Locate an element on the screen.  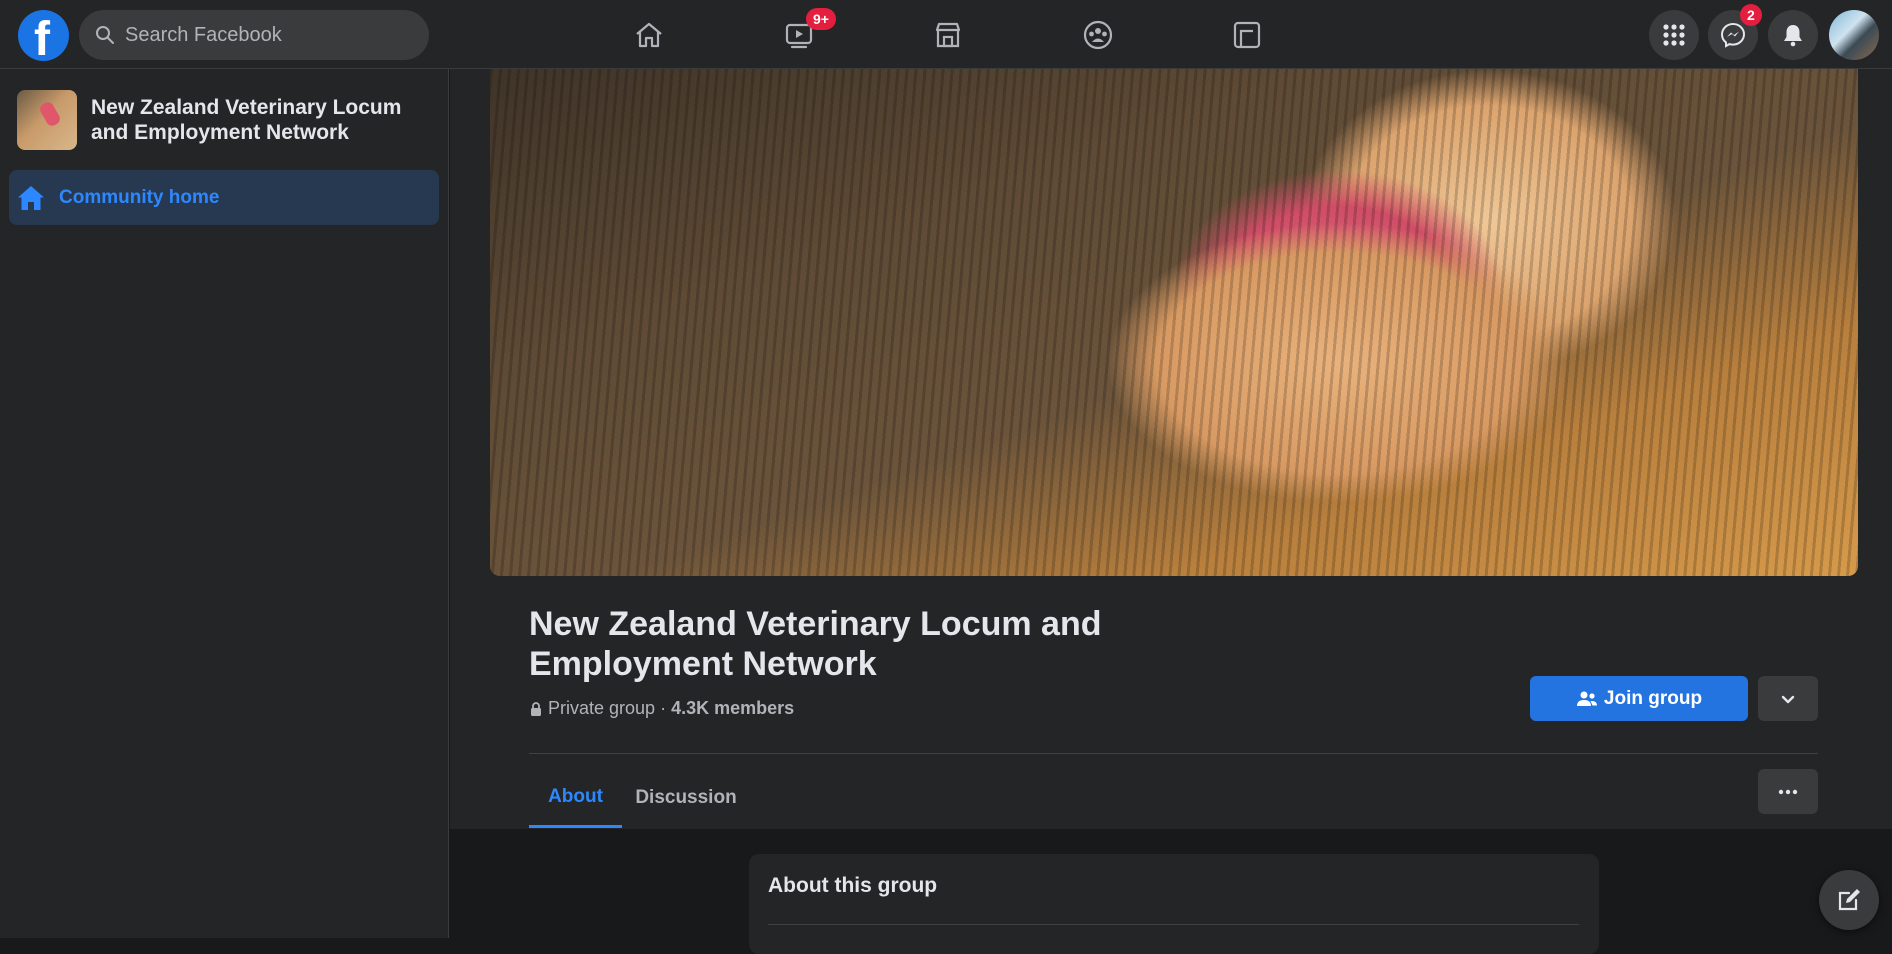
people-add-icon is located at coordinates (1586, 698).